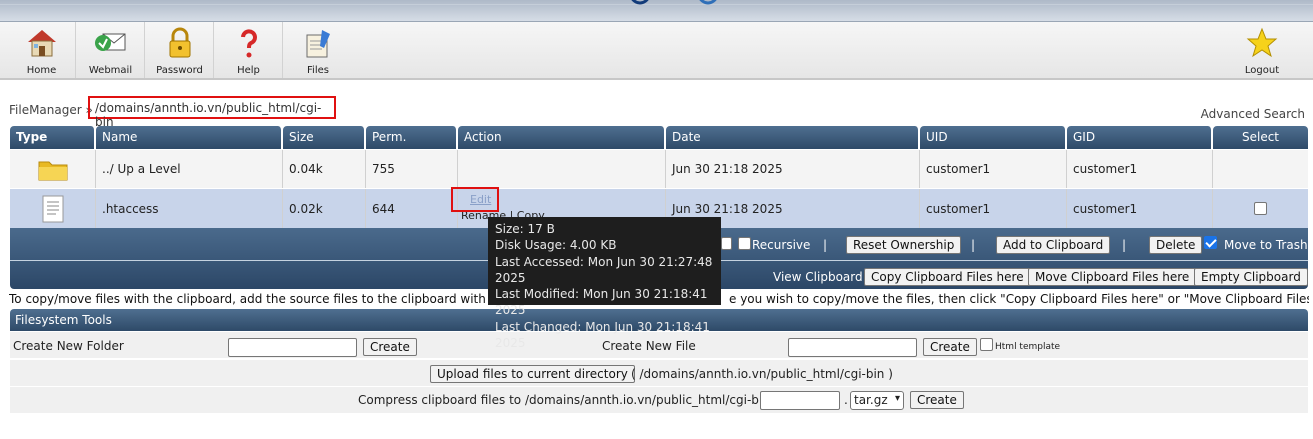  I want to click on nav-webmail-label: Webmail, so click(110, 70).